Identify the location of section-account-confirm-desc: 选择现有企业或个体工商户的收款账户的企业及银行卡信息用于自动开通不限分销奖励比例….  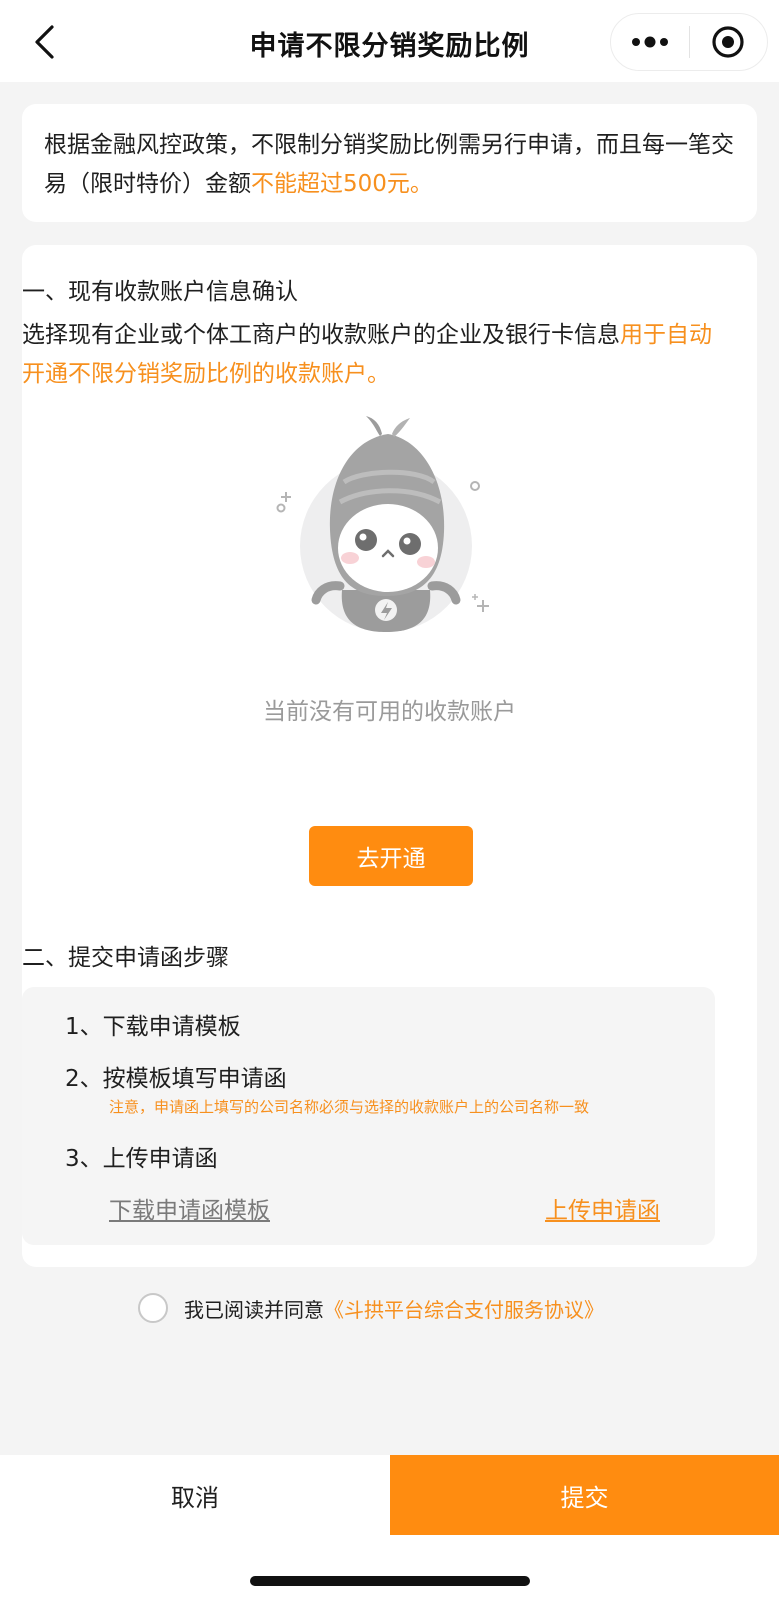
(369, 355).